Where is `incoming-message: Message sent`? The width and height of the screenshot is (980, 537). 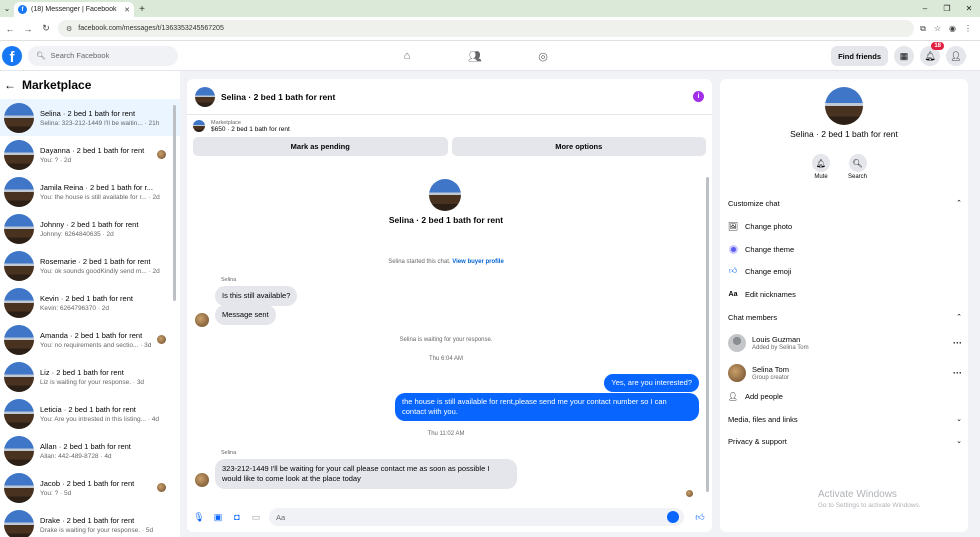 incoming-message: Message sent is located at coordinates (245, 315).